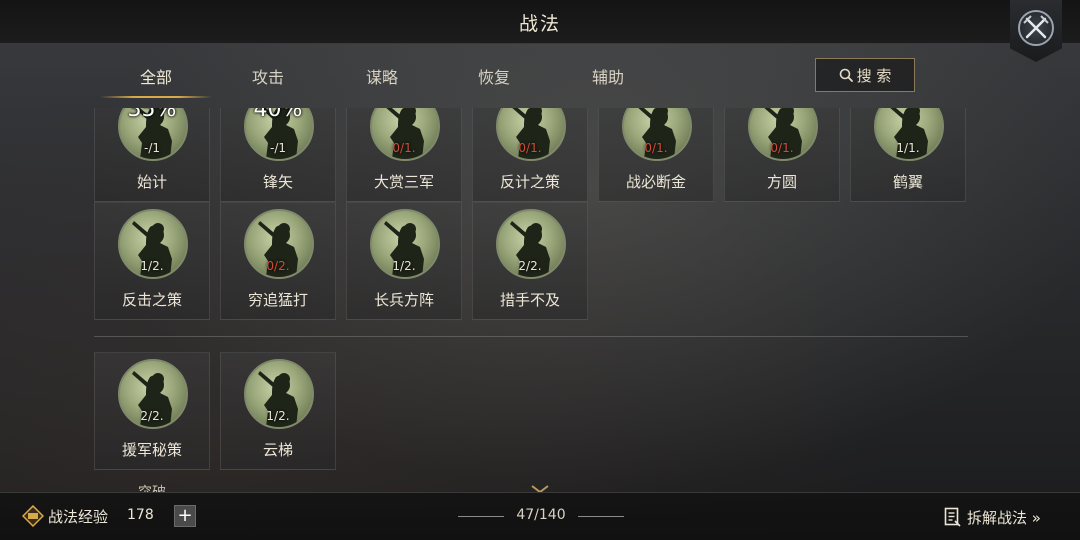 Image resolution: width=1080 pixels, height=540 pixels. Describe the element at coordinates (608, 79) in the screenshot. I see `tab-support: 辅助` at that location.